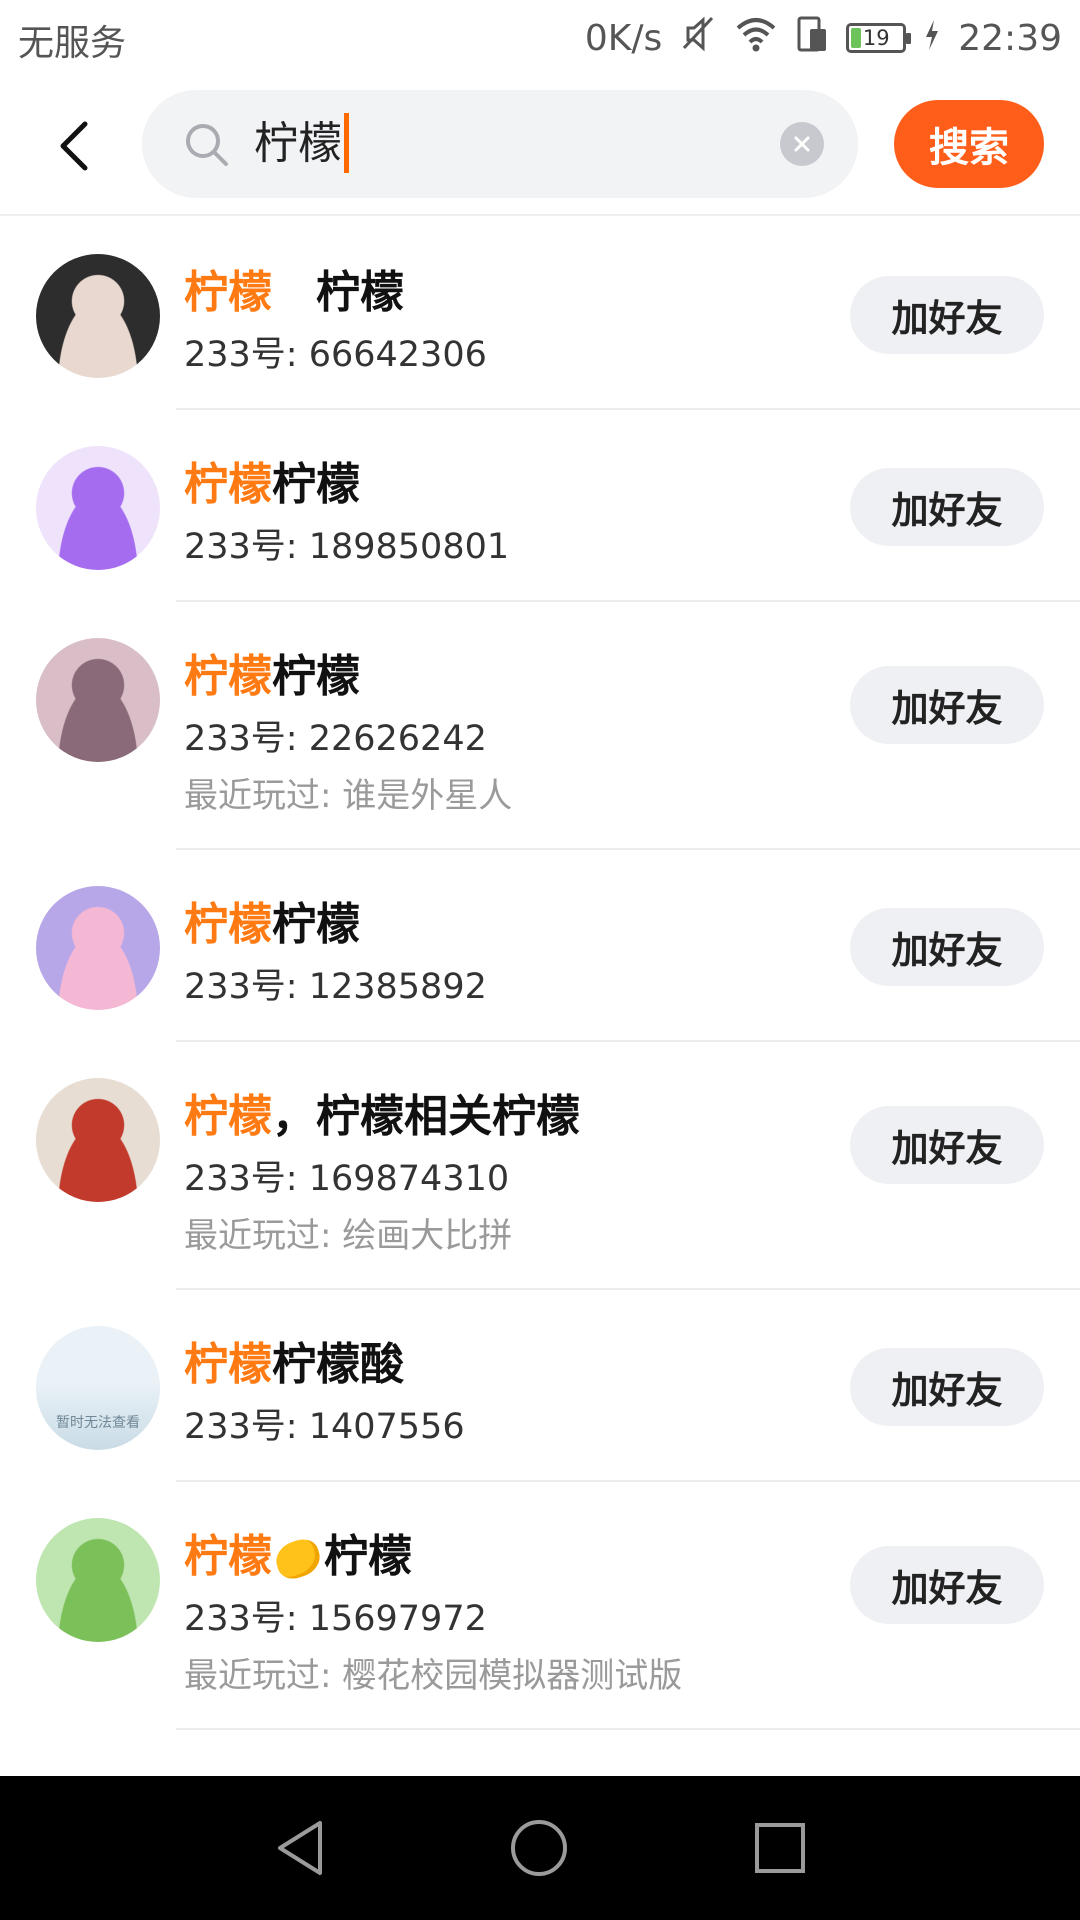  I want to click on sim-icon, so click(812, 38).